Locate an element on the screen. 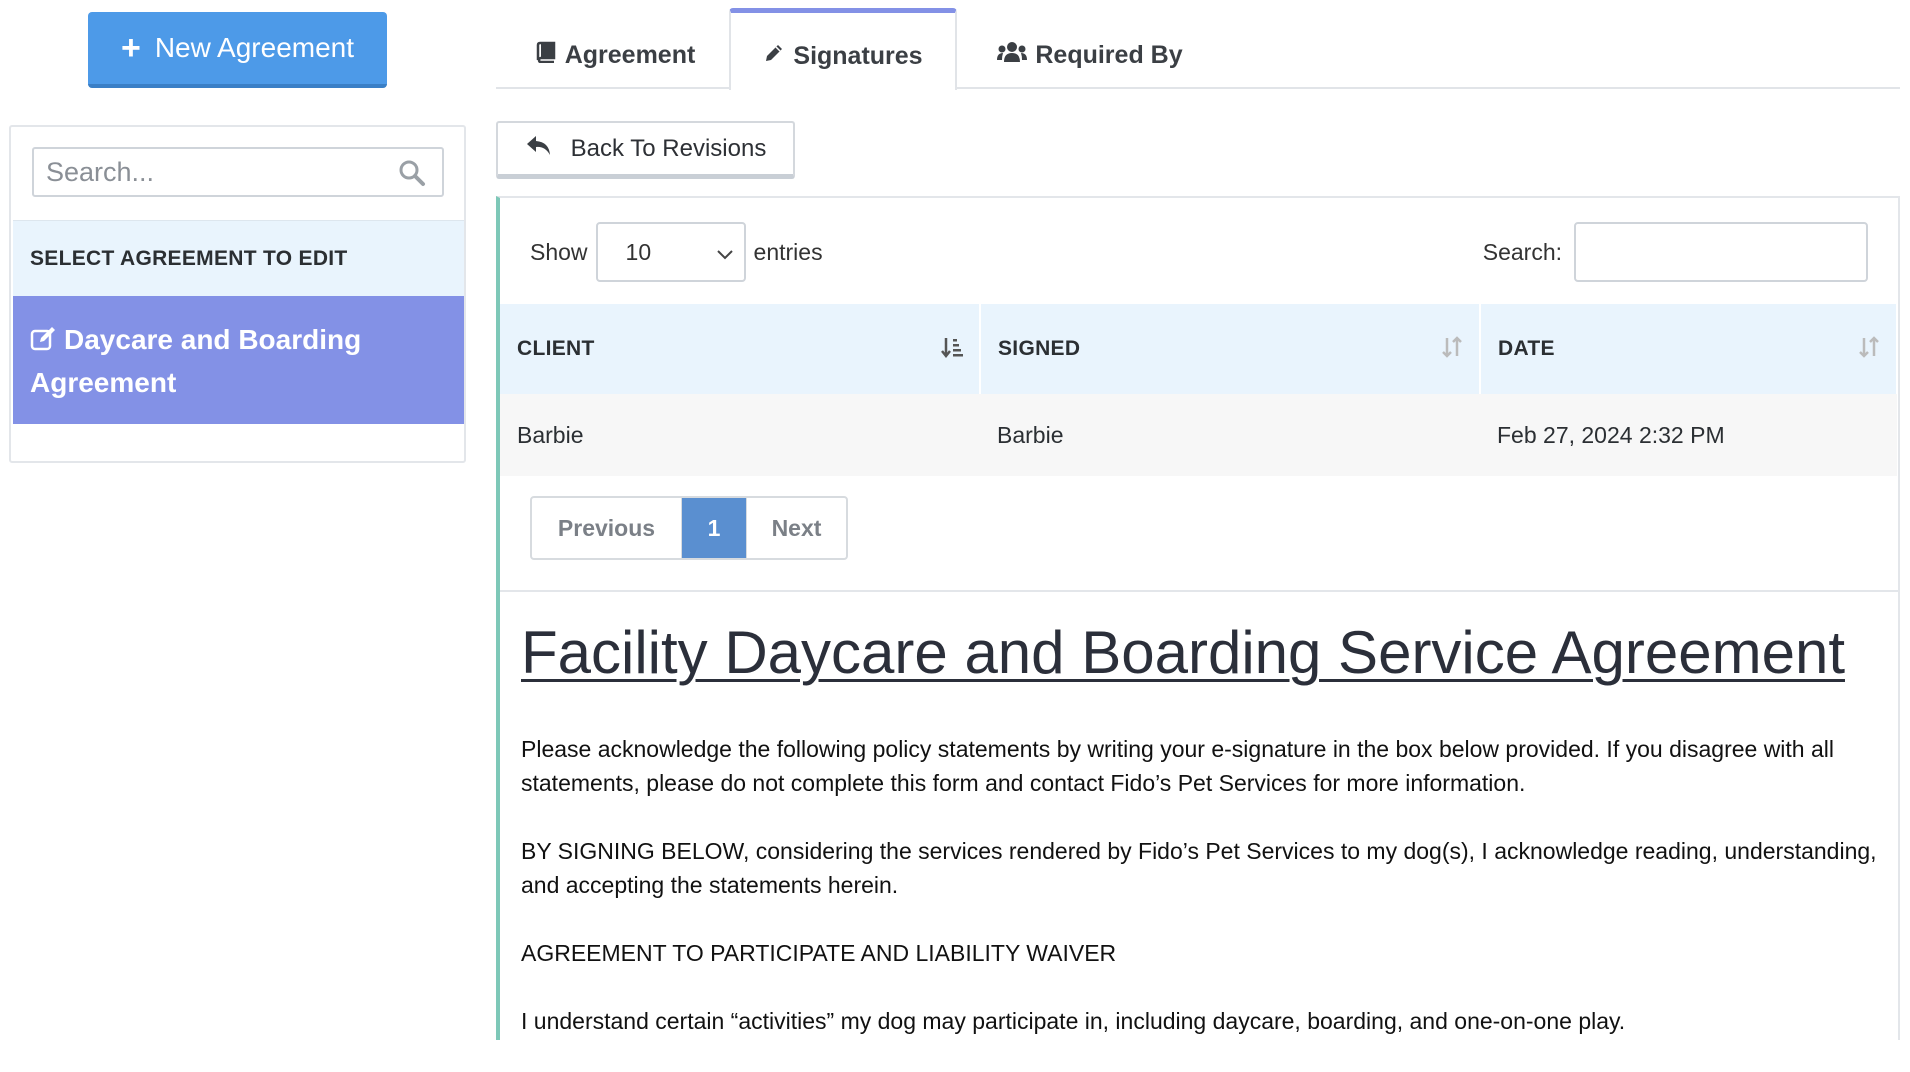  table-row: Barbie Barbie Feb 27, 2024 2:32 PM is located at coordinates (1198, 435).